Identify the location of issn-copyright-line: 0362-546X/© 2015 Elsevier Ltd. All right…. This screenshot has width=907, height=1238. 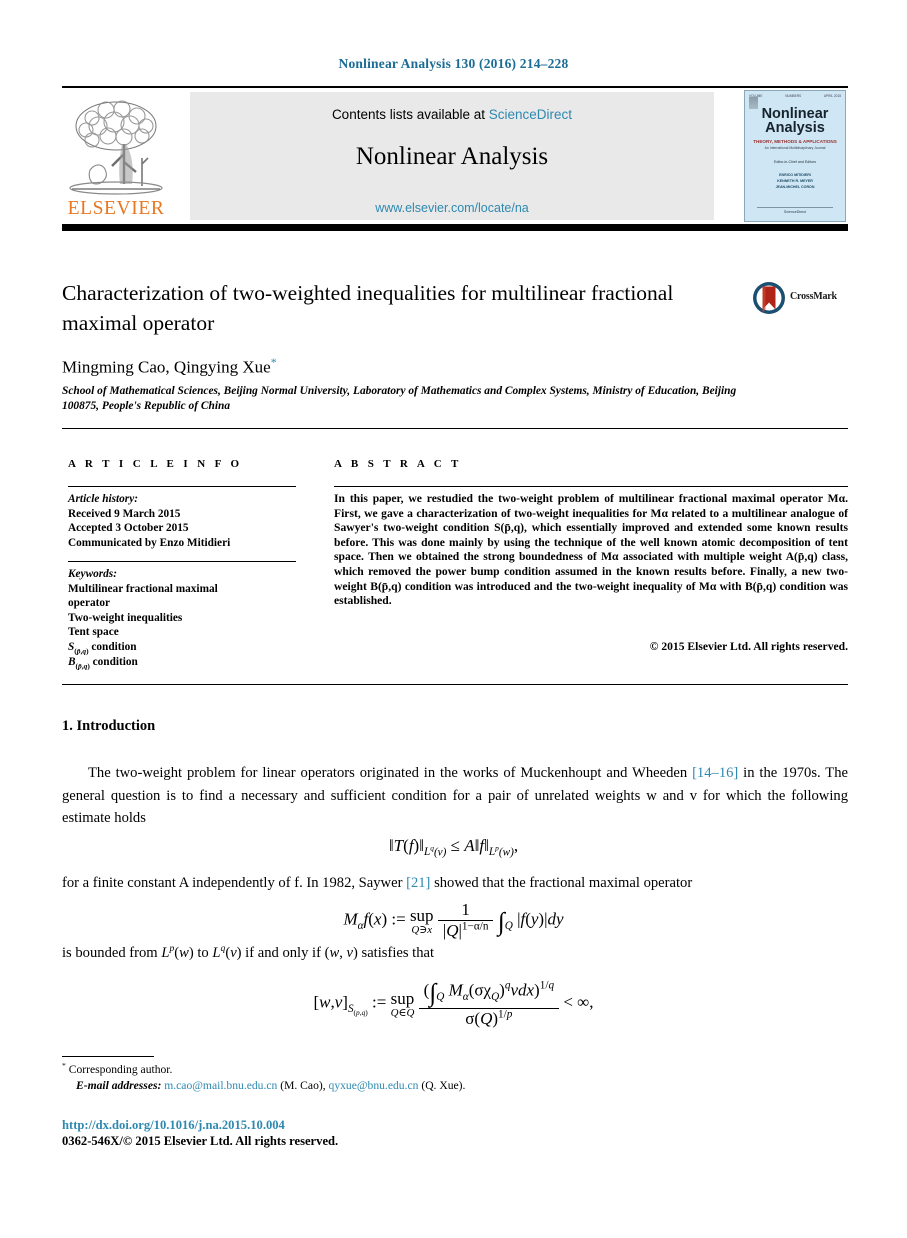
(200, 1141).